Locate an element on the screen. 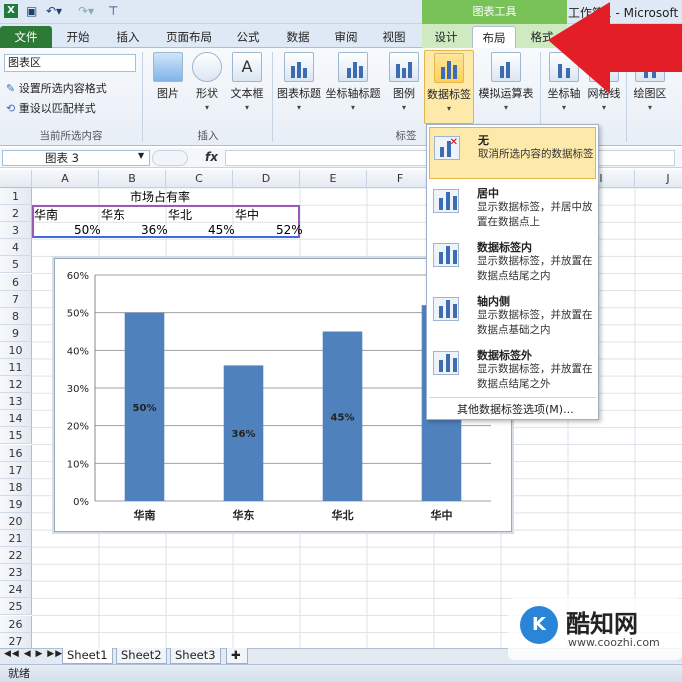 This screenshot has height=682, width=682. cell-value: 36% is located at coordinates (154, 230).